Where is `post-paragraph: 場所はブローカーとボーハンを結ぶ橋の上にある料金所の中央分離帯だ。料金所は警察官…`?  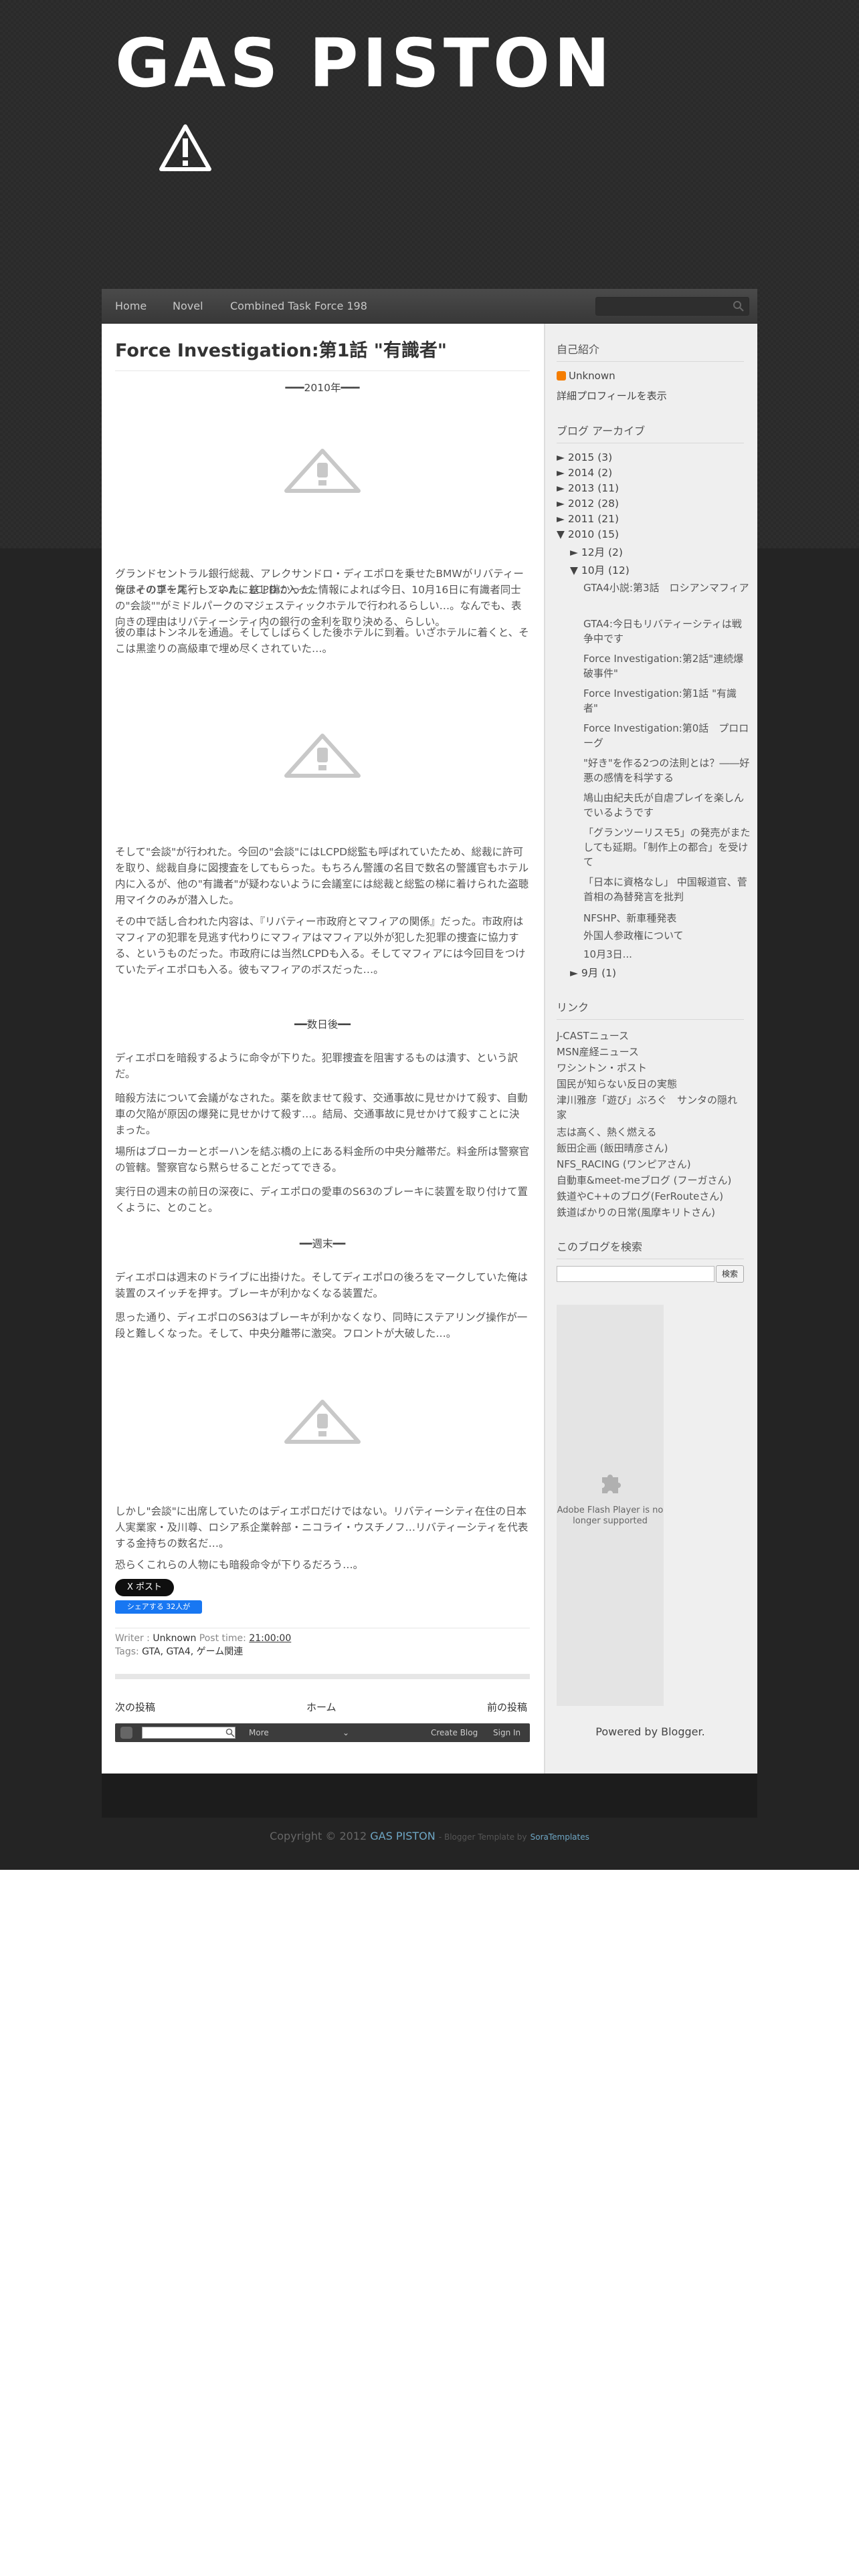
post-paragraph: 場所はブローカーとボーハンを結ぶ橋の上にある料金所の中央分離帯だ。料金所は警察官… is located at coordinates (322, 1160).